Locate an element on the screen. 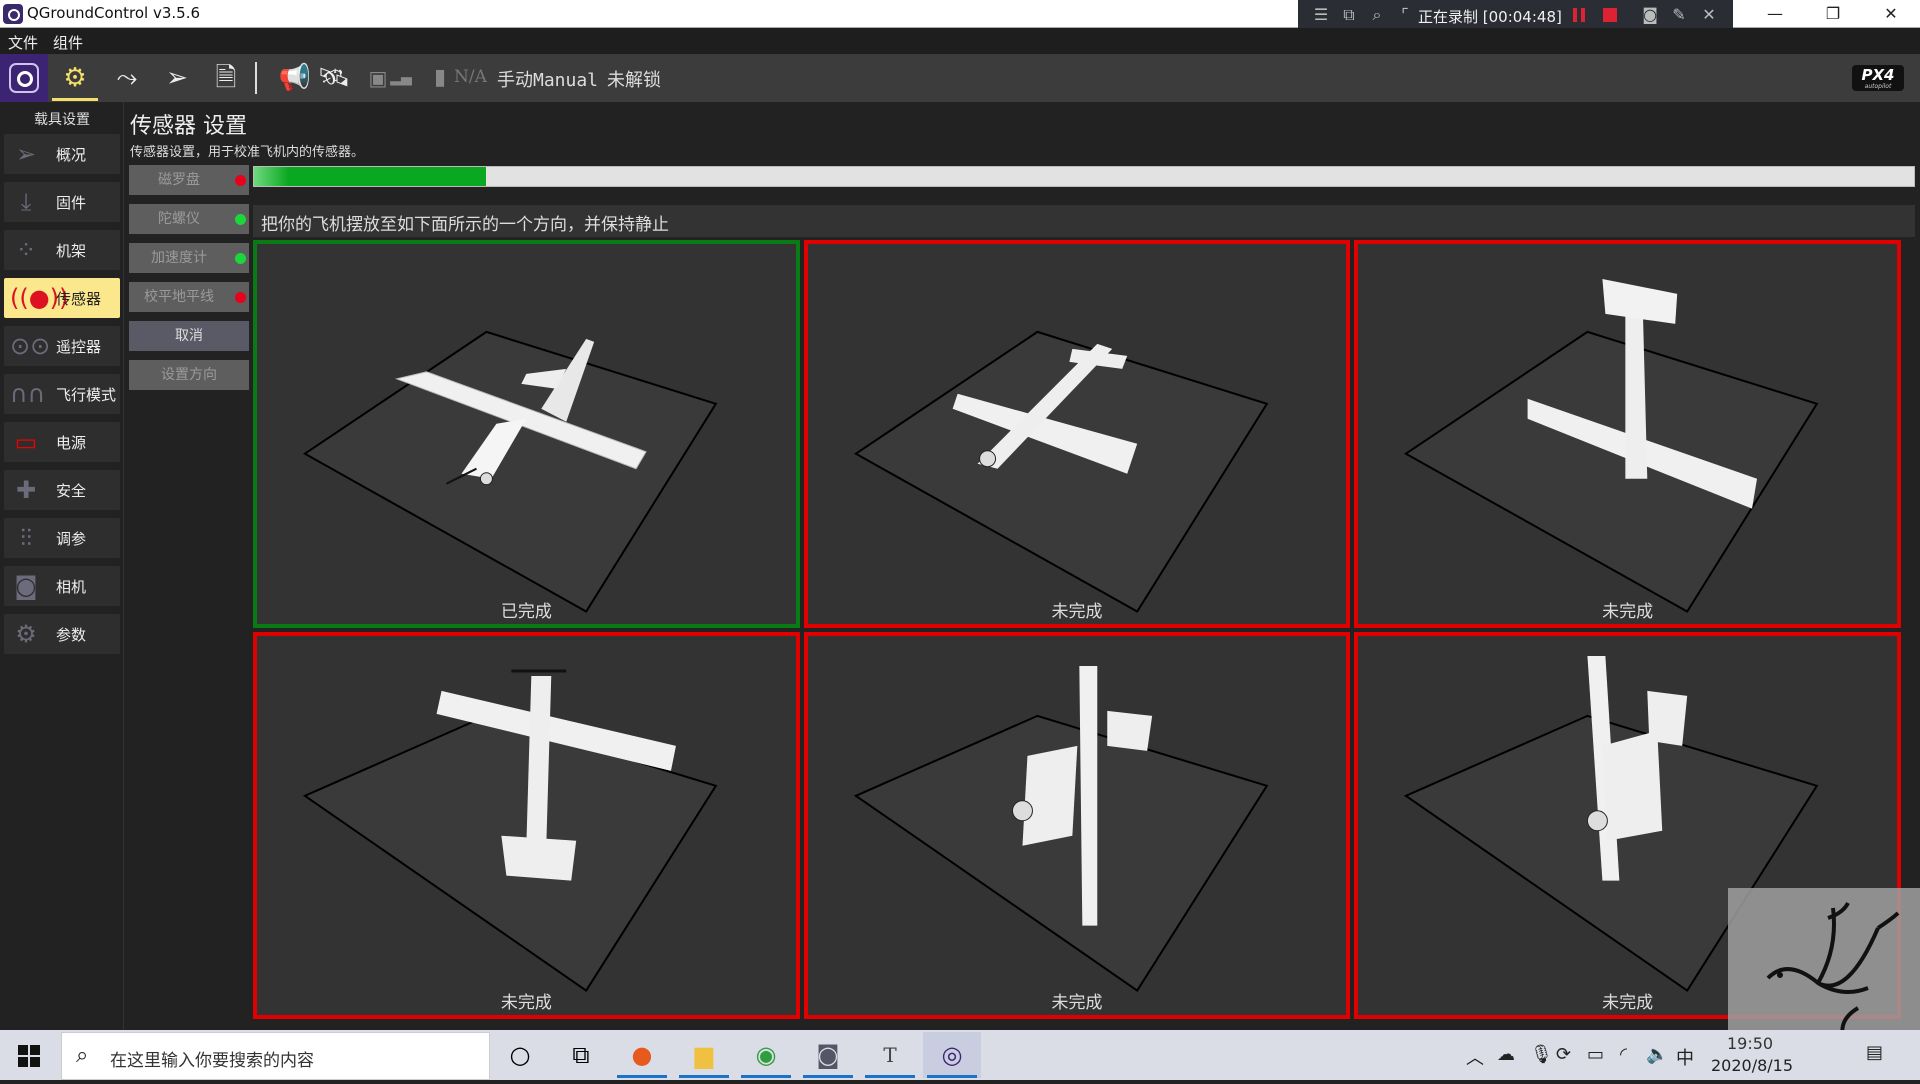 The image size is (1920, 1084). sidebar-header: 载具设置 is located at coordinates (62, 120).